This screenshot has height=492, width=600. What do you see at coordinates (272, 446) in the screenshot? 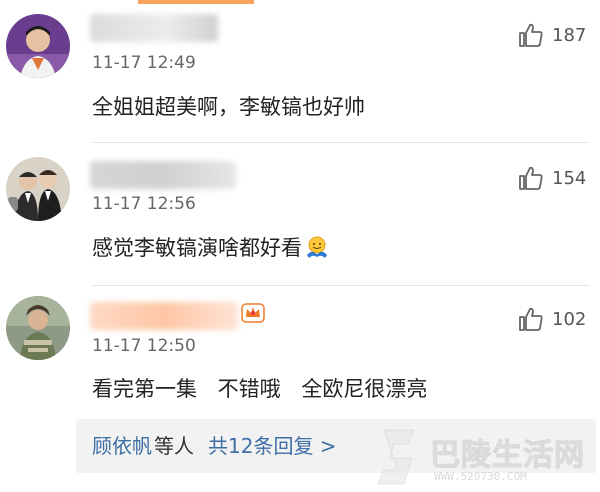
I see `view-replies-link: 共12条回复 >` at bounding box center [272, 446].